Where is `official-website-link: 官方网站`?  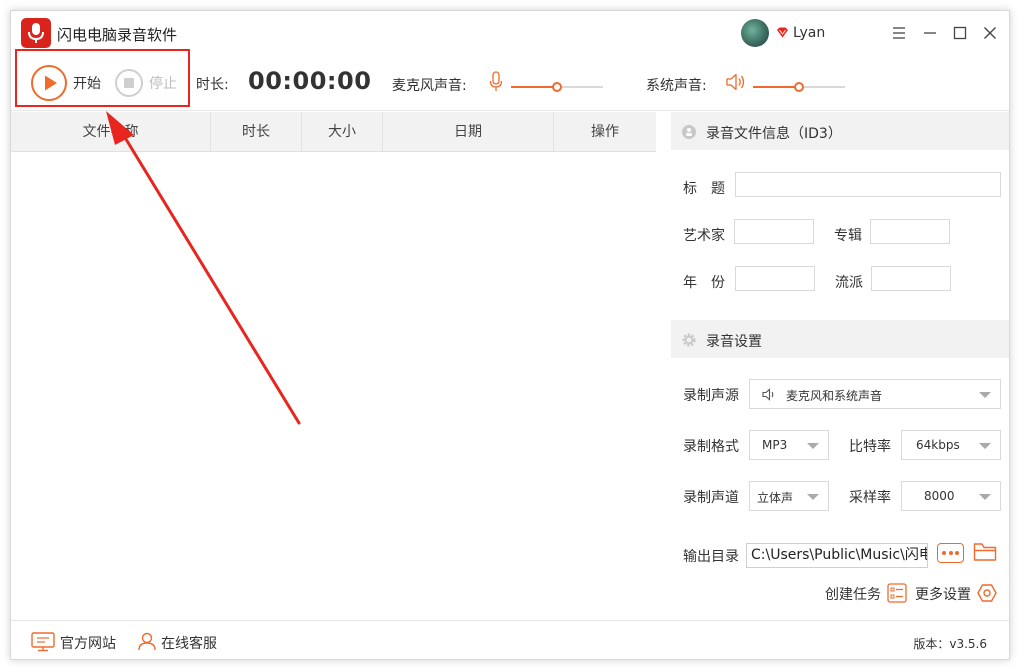 official-website-link: 官方网站 is located at coordinates (88, 643).